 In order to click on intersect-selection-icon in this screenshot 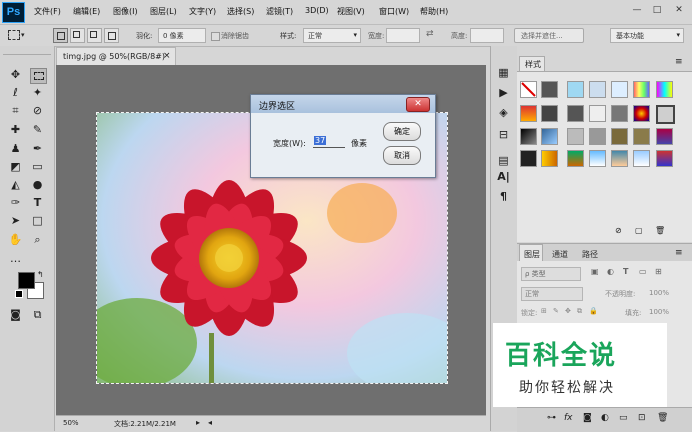, I will do `click(111, 35)`.